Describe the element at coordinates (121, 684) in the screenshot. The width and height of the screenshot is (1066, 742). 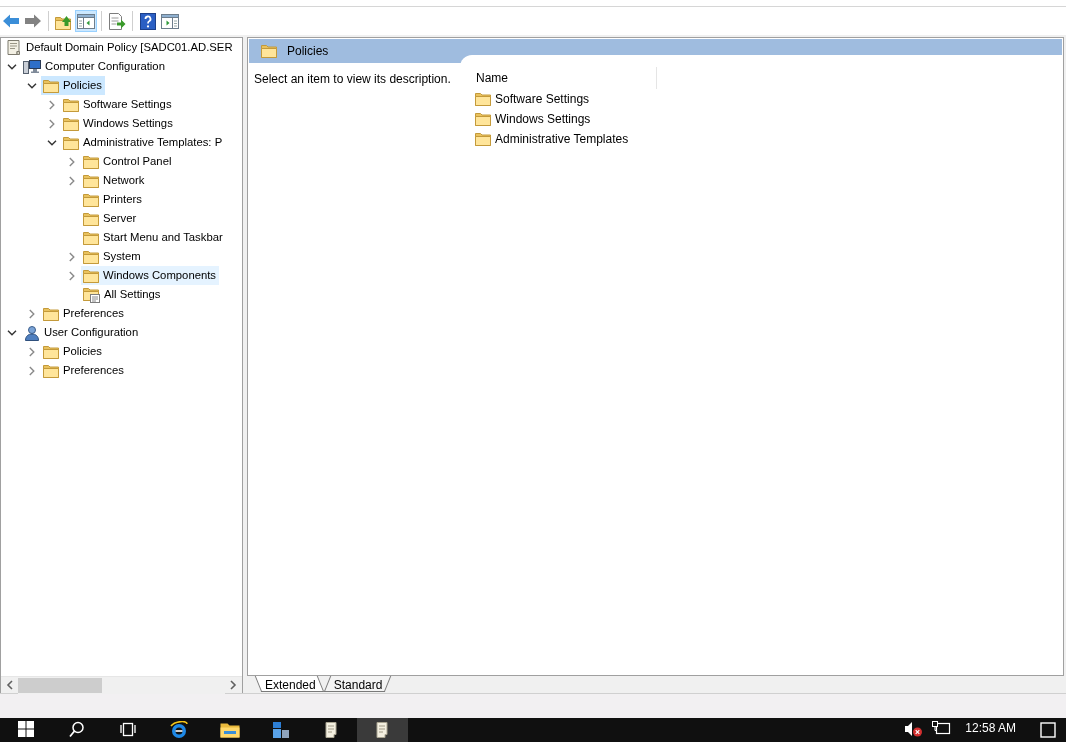
I see `horizontal-scrollbar` at that location.